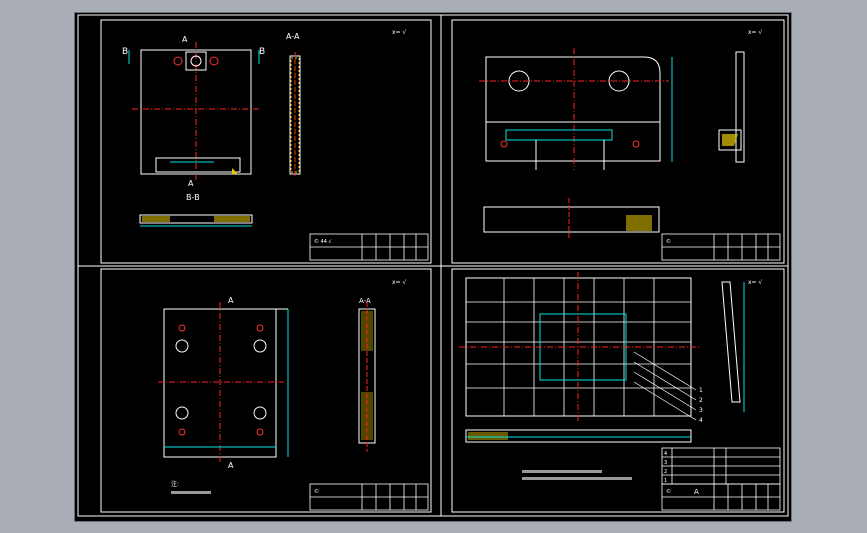  Describe the element at coordinates (369, 247) in the screenshot. I see `title-block-top-left` at that location.